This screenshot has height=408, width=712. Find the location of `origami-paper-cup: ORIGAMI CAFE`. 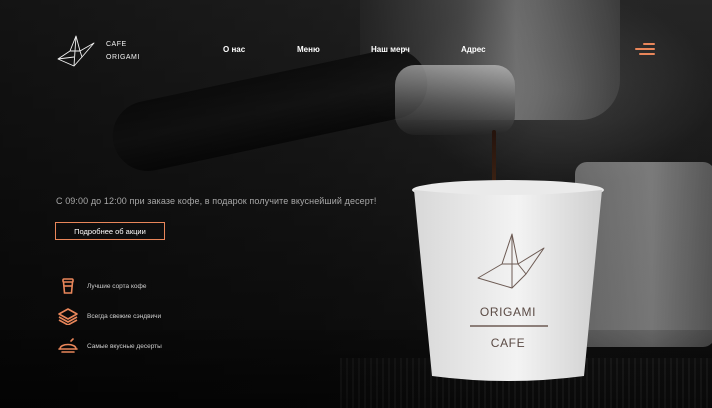

origami-paper-cup: ORIGAMI CAFE is located at coordinates (508, 280).